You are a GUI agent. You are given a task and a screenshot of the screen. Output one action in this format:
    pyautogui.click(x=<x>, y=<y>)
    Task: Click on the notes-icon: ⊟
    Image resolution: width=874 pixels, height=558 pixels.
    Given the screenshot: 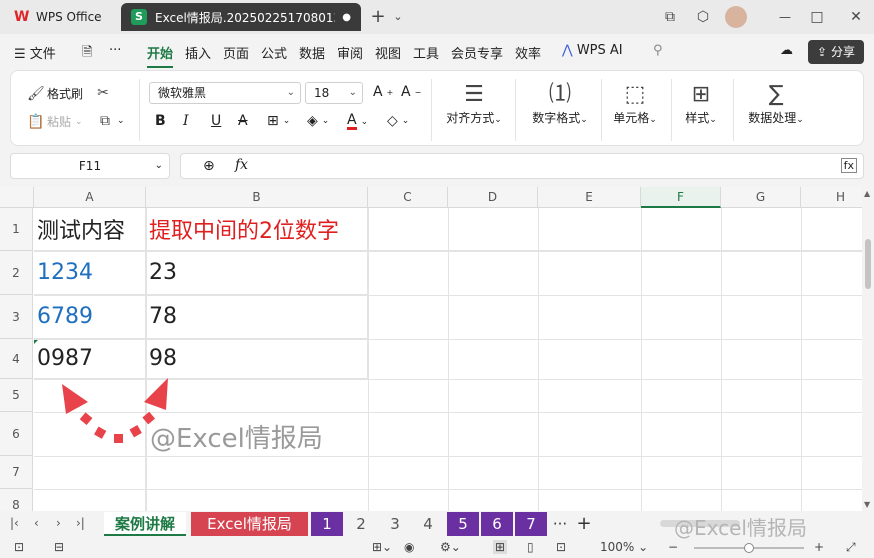 What is the action you would take?
    pyautogui.click(x=59, y=547)
    